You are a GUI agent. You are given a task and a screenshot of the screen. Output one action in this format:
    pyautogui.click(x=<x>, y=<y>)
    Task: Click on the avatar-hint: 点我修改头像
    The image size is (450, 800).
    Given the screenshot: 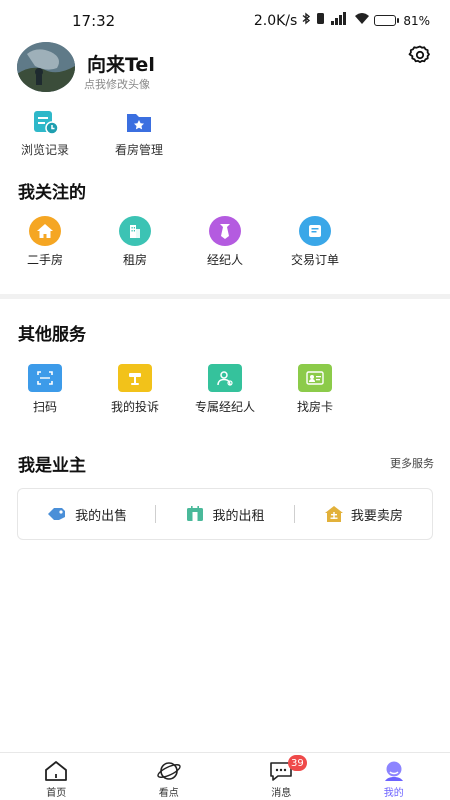 What is the action you would take?
    pyautogui.click(x=117, y=84)
    